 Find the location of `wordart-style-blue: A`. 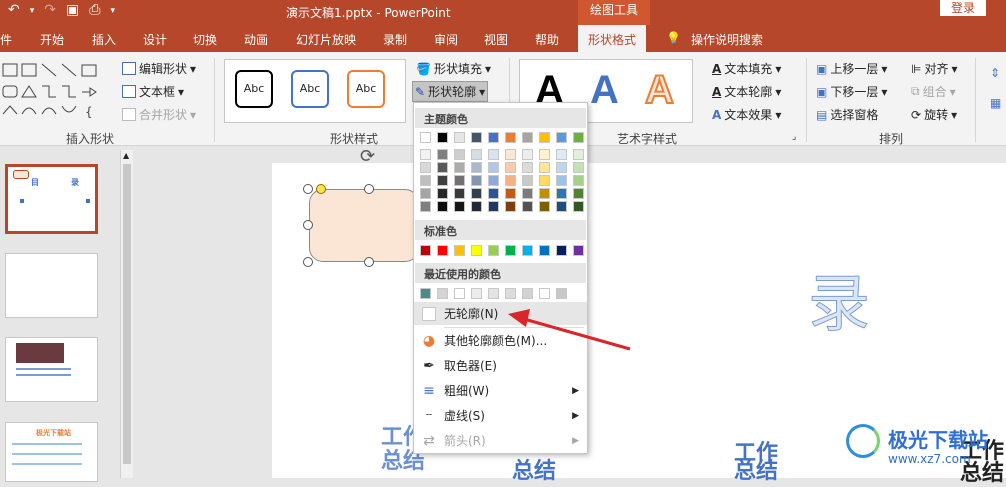

wordart-style-blue: A is located at coordinates (604, 90).